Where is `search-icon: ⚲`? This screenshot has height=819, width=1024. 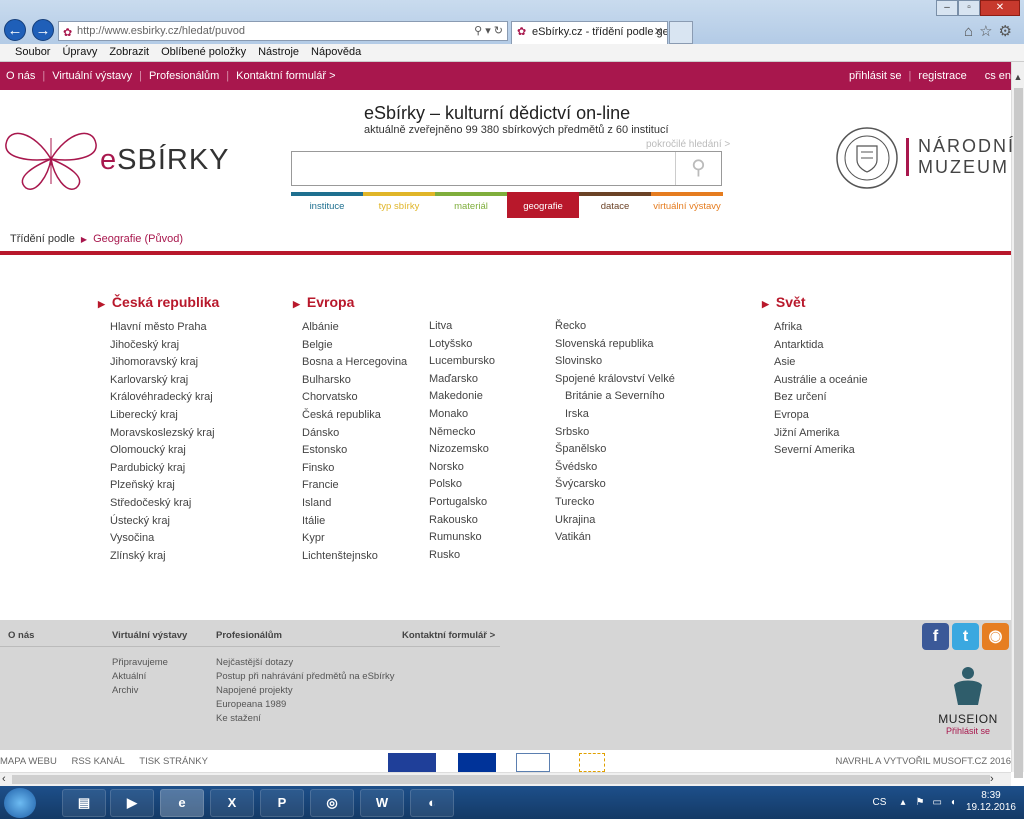 search-icon: ⚲ is located at coordinates (478, 31).